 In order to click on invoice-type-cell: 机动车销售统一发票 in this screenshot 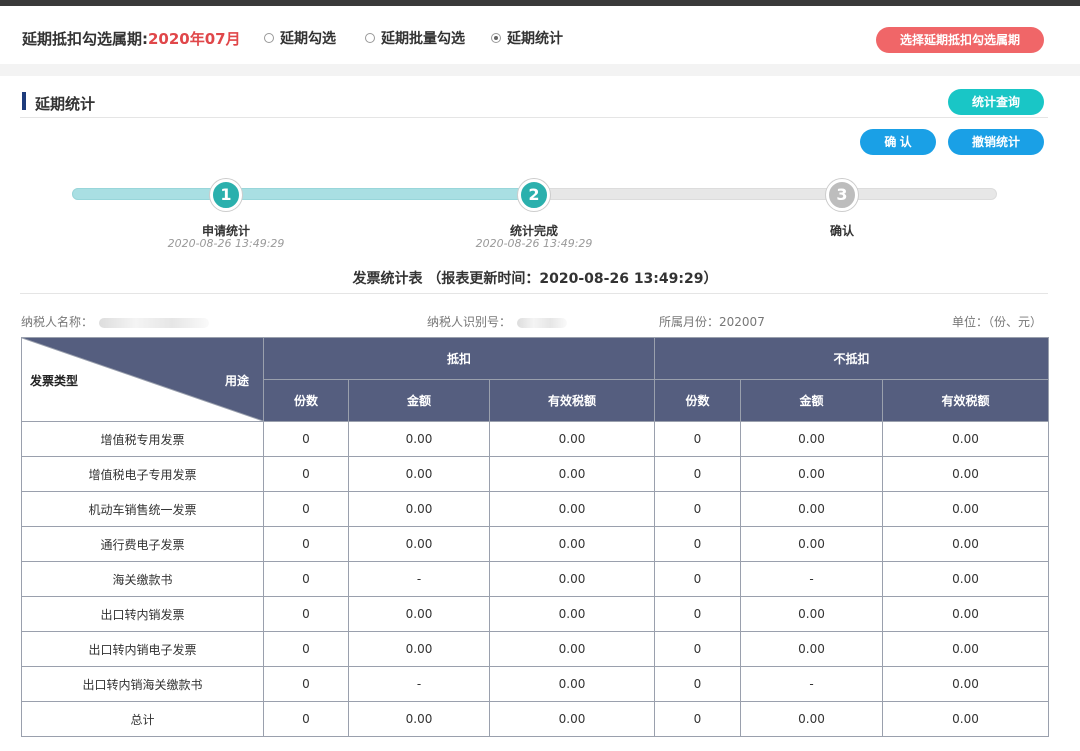, I will do `click(142, 509)`.